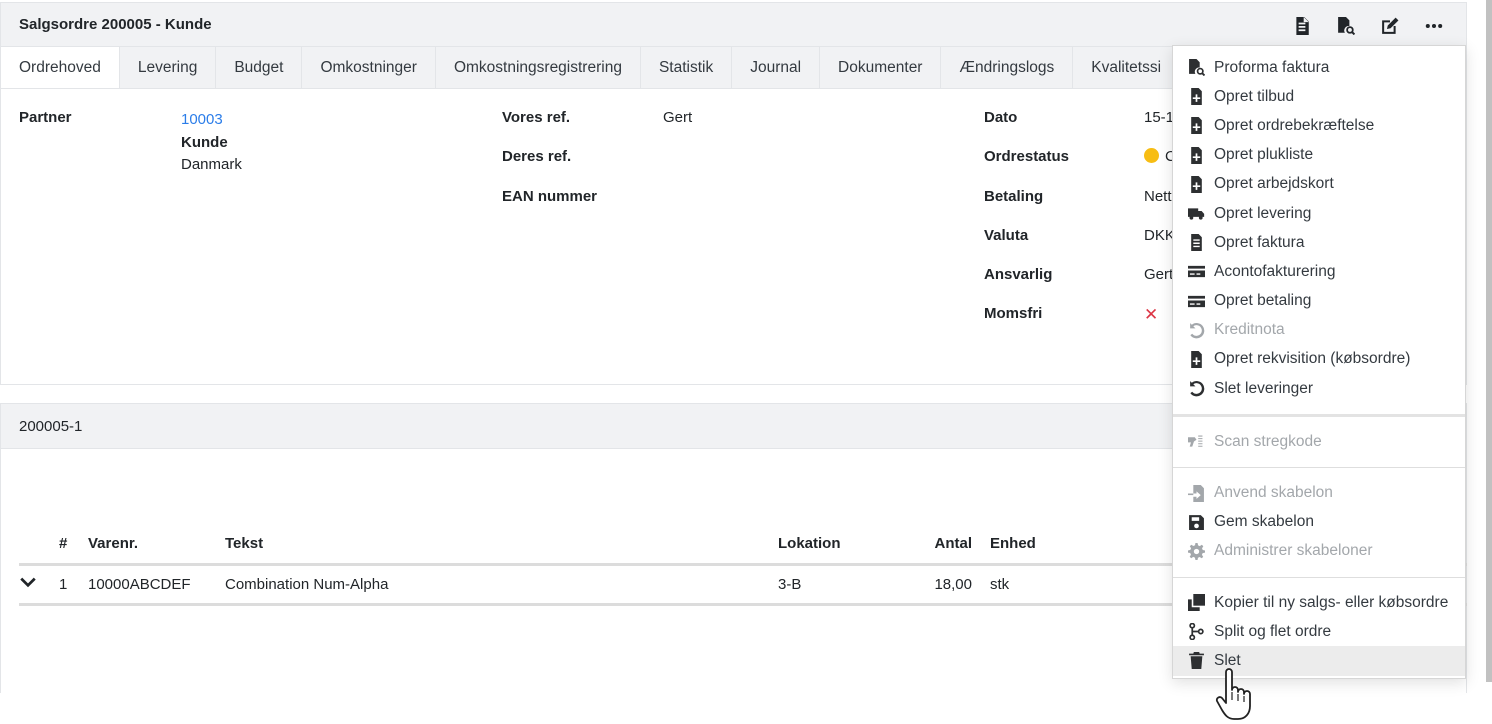  I want to click on menu-item-label: Opret levering, so click(1263, 213).